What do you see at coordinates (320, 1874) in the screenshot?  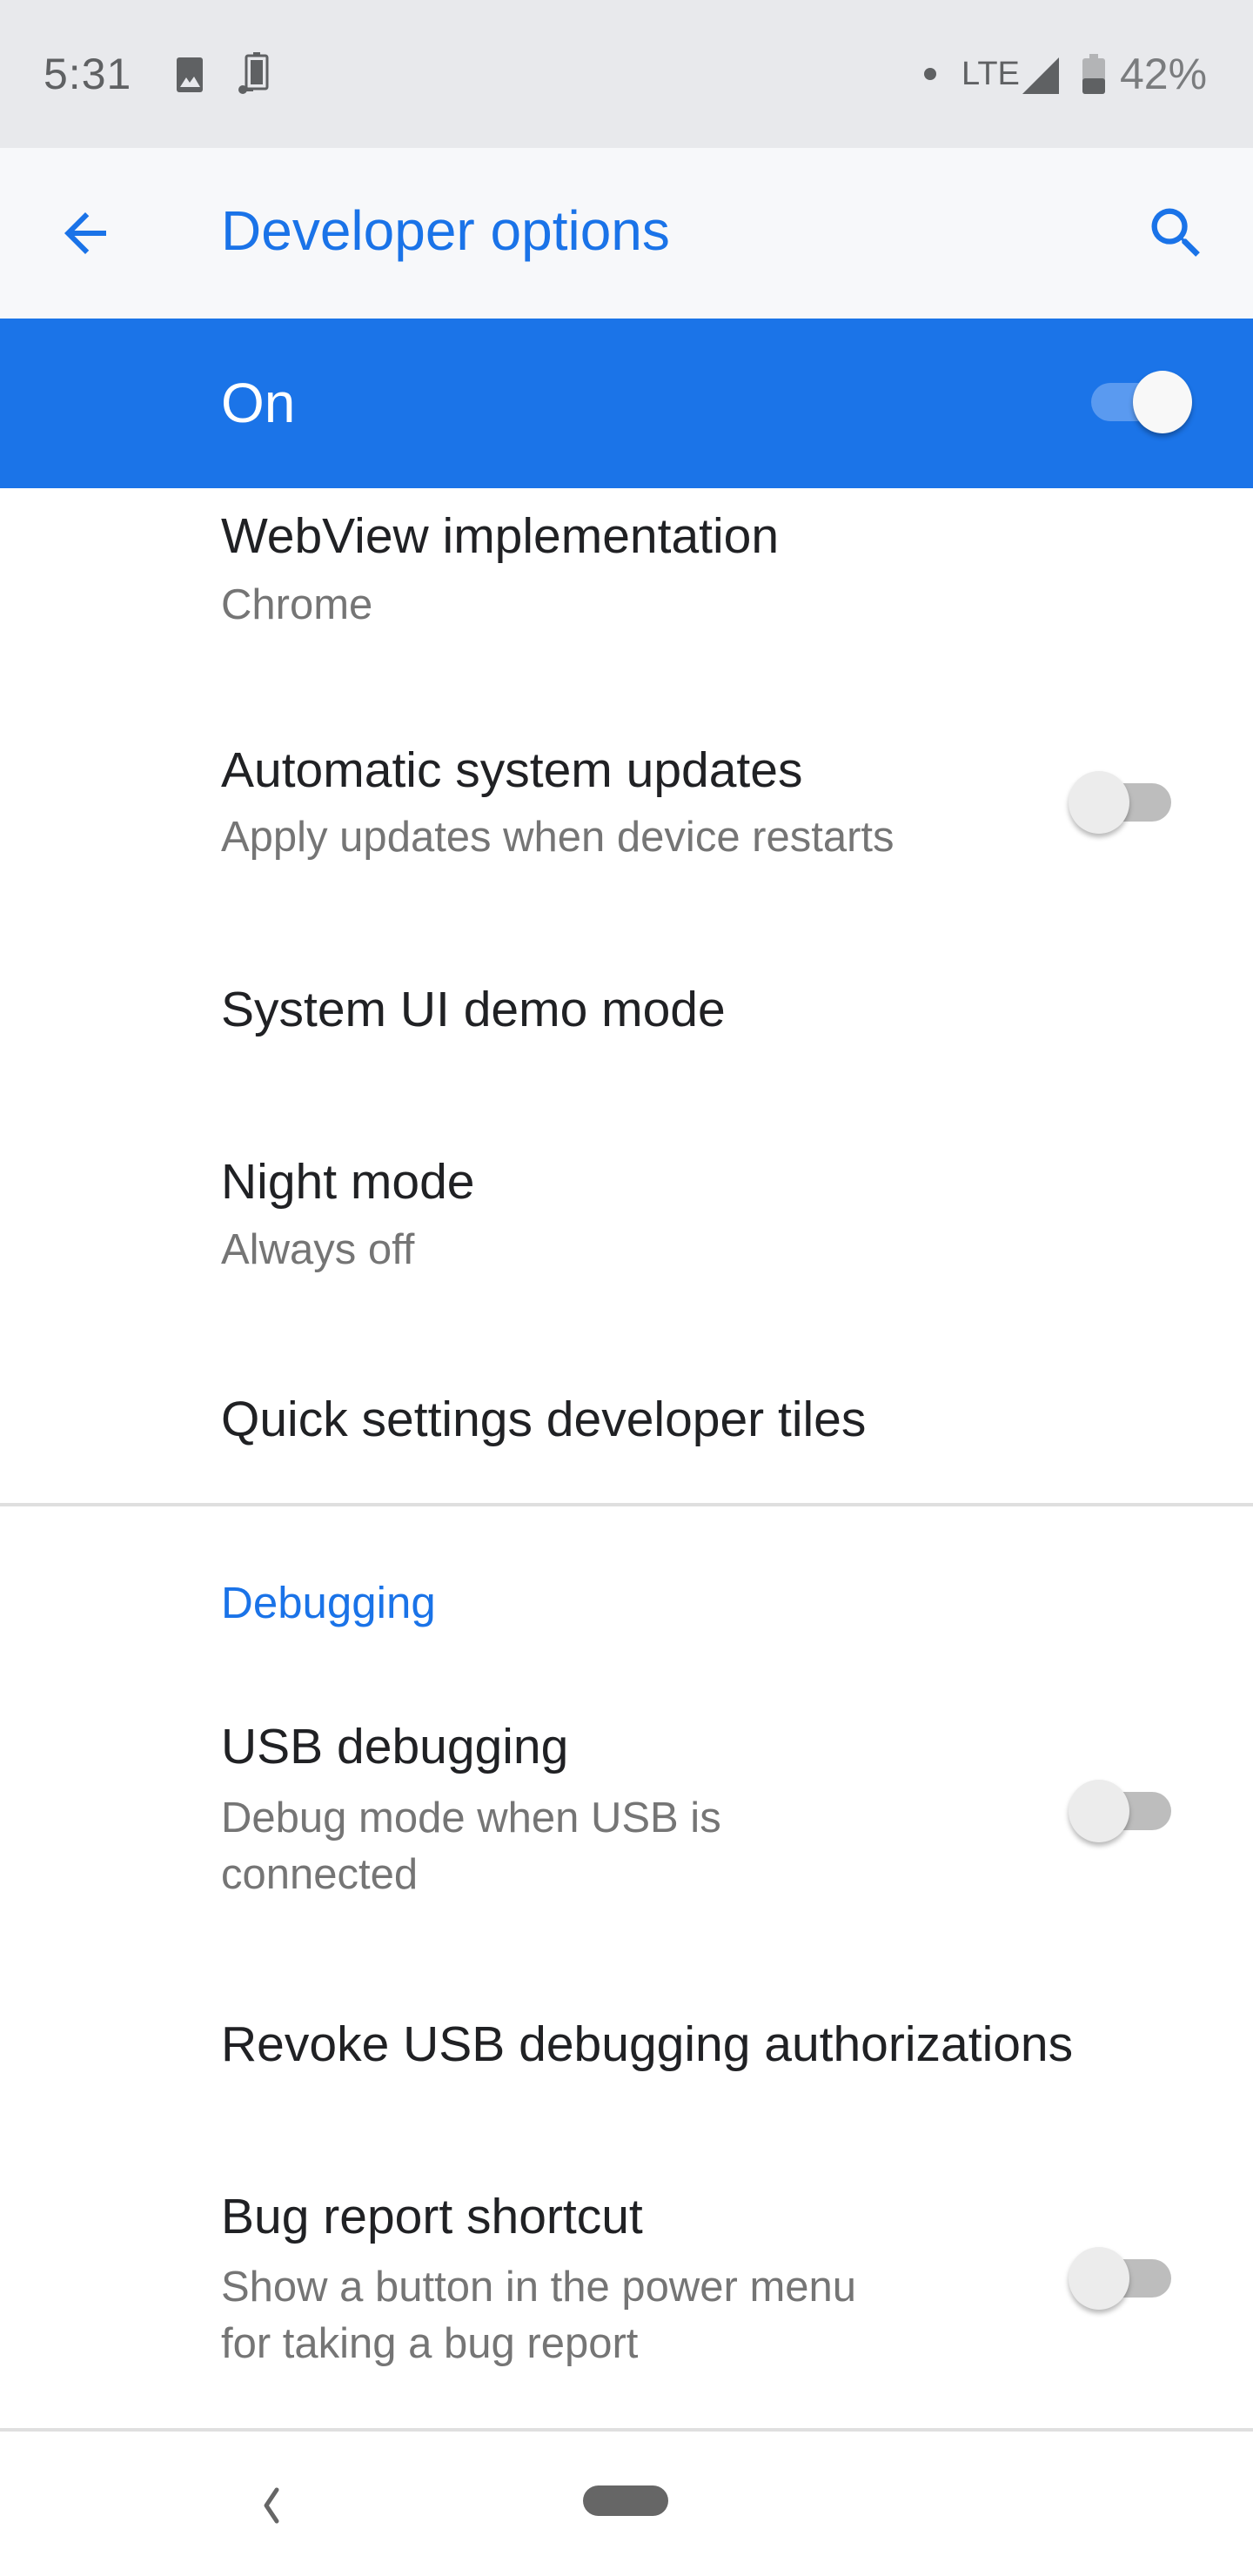 I see `setting-subtitle-line2: connected` at bounding box center [320, 1874].